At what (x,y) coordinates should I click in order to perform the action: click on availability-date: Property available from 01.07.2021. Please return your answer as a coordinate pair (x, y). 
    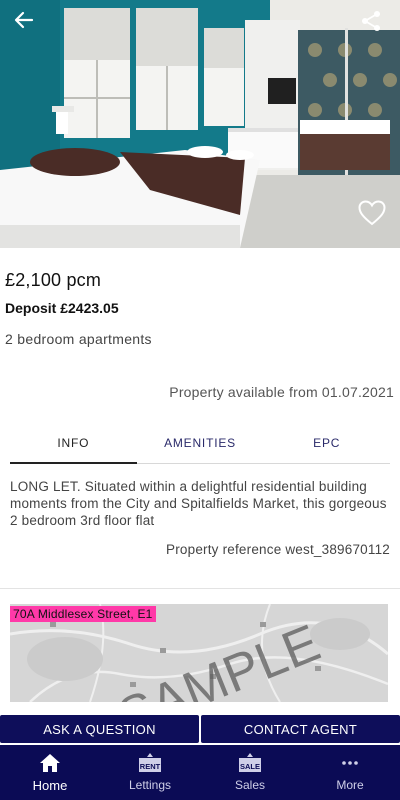
    Looking at the image, I should click on (281, 392).